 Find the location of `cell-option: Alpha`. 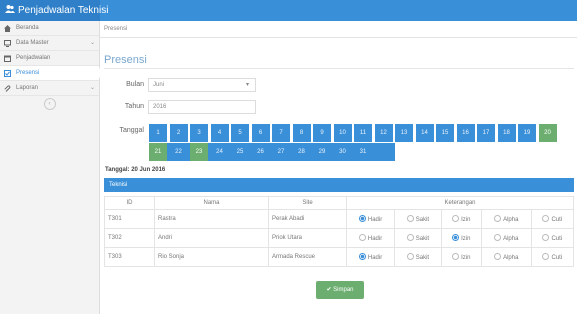

cell-option: Alpha is located at coordinates (506, 257).